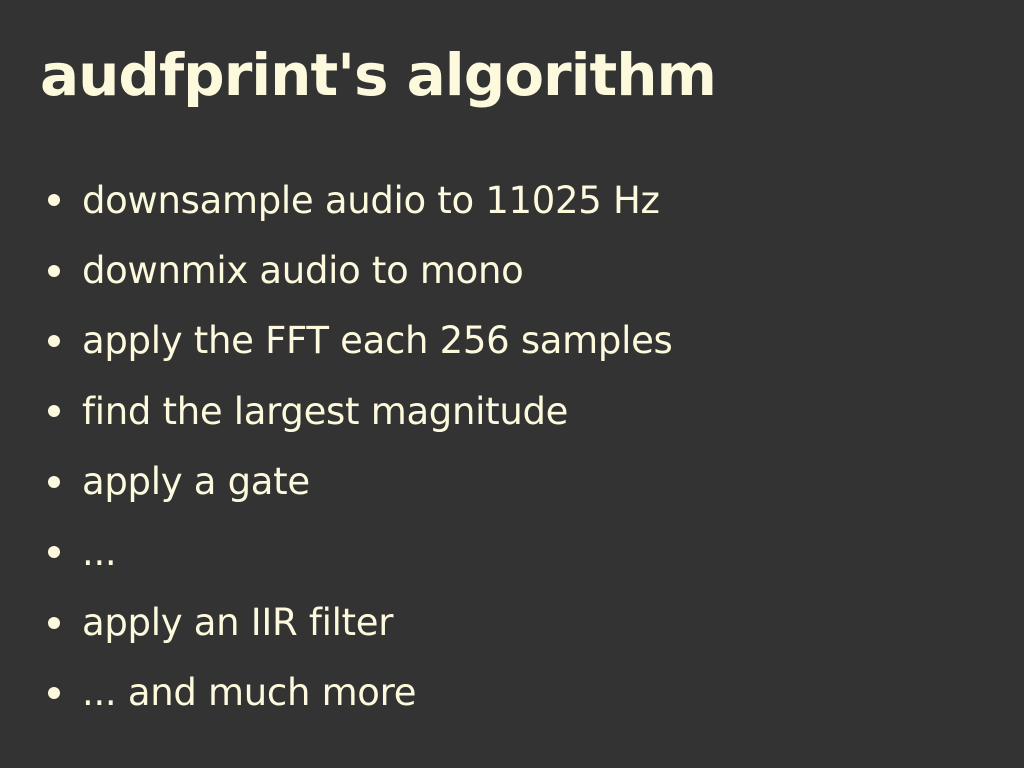  What do you see at coordinates (378, 75) in the screenshot?
I see `slide-title: audfprint's algorithm` at bounding box center [378, 75].